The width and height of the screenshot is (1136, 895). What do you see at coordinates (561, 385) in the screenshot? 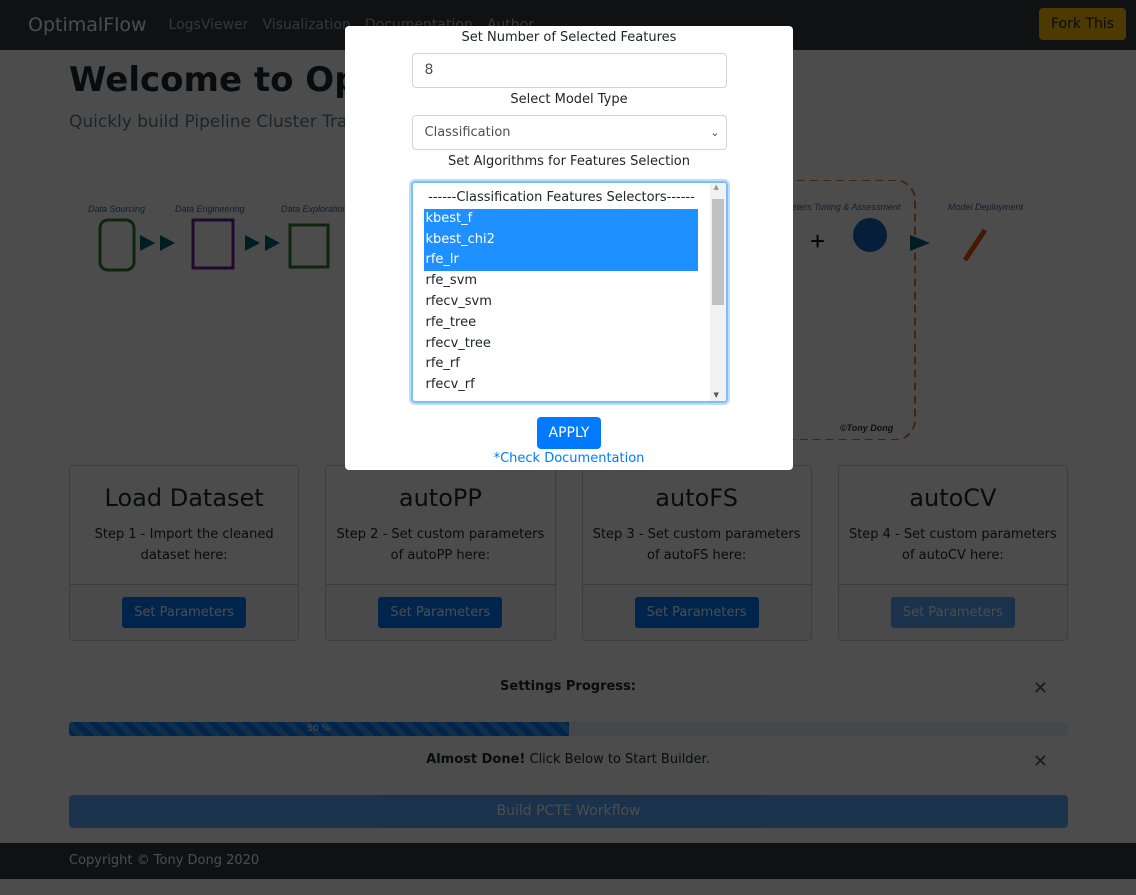
I see `algorithm-option: rfecv_rf` at bounding box center [561, 385].